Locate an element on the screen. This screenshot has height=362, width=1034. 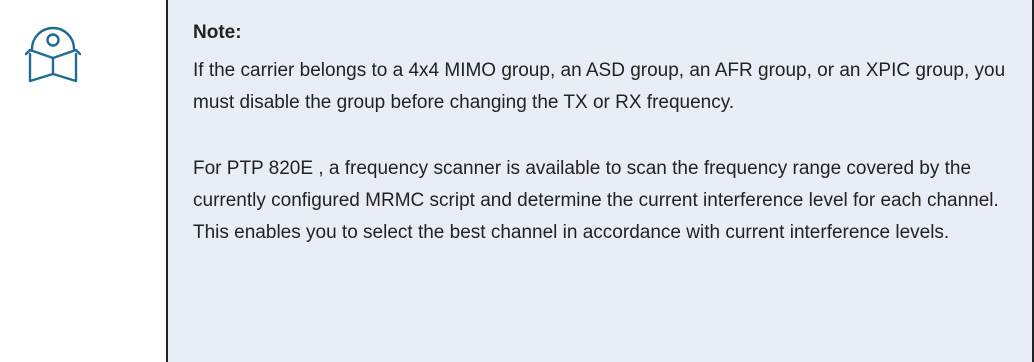
note-title: Note: is located at coordinates (217, 32).